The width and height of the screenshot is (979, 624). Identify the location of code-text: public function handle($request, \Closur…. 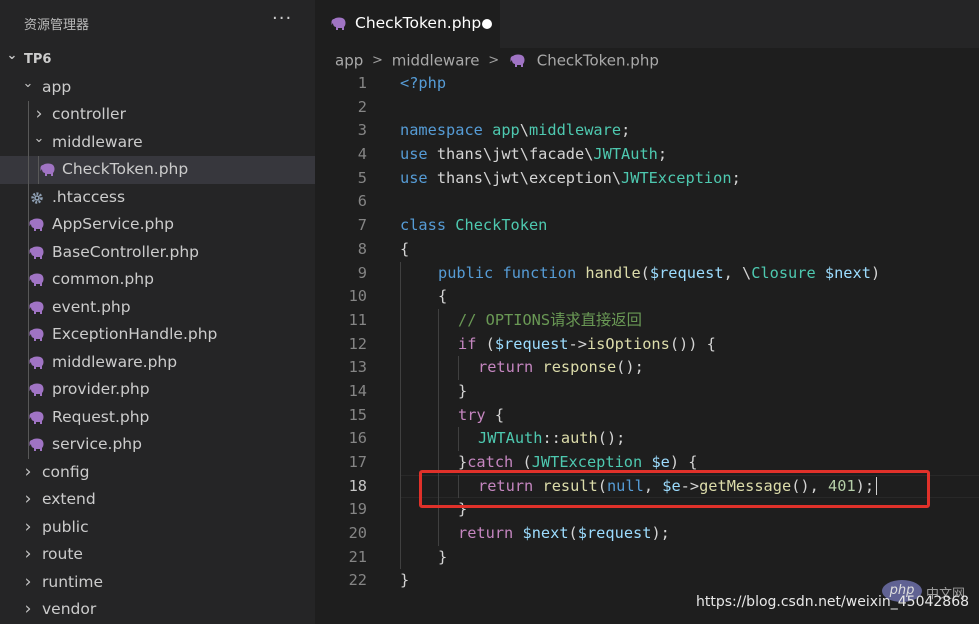
(659, 274).